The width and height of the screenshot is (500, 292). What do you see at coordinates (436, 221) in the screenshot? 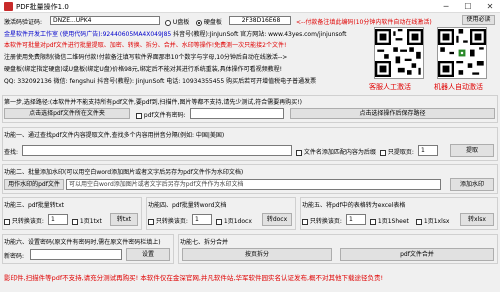
I see `f5-per-xlsx-label: 1页1xlsx` at bounding box center [436, 221].